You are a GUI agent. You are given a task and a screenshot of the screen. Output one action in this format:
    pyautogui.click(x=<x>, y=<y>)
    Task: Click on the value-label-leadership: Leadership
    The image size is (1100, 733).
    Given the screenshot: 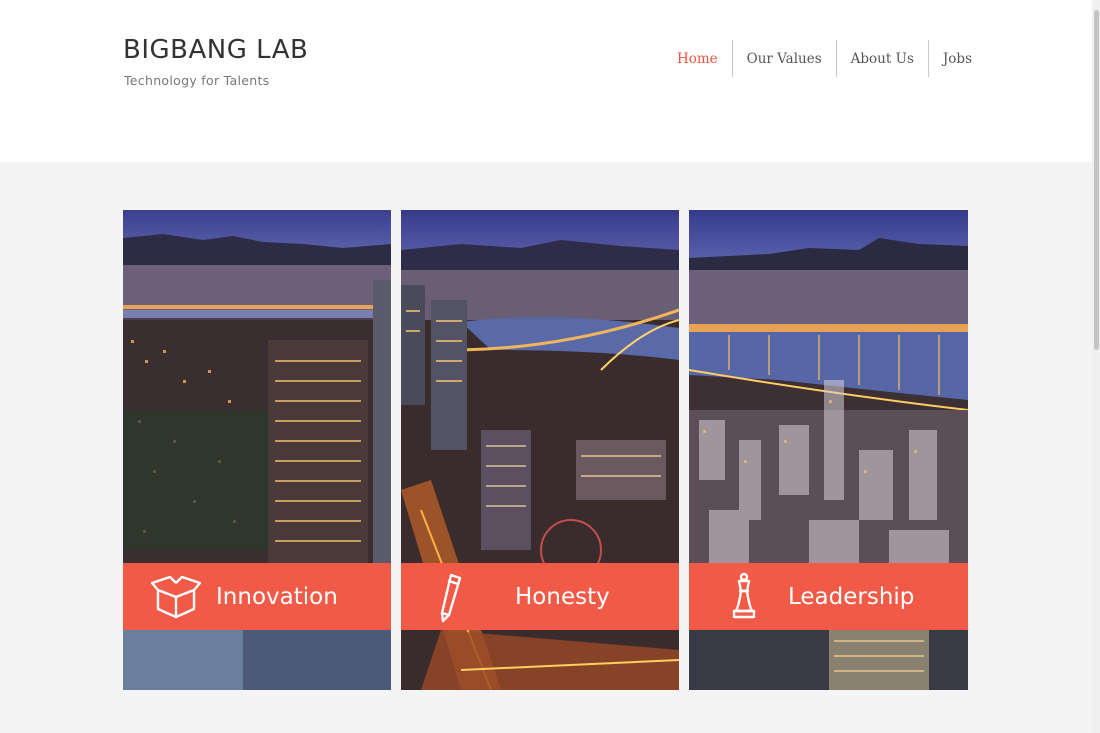 What is the action you would take?
    pyautogui.click(x=851, y=596)
    